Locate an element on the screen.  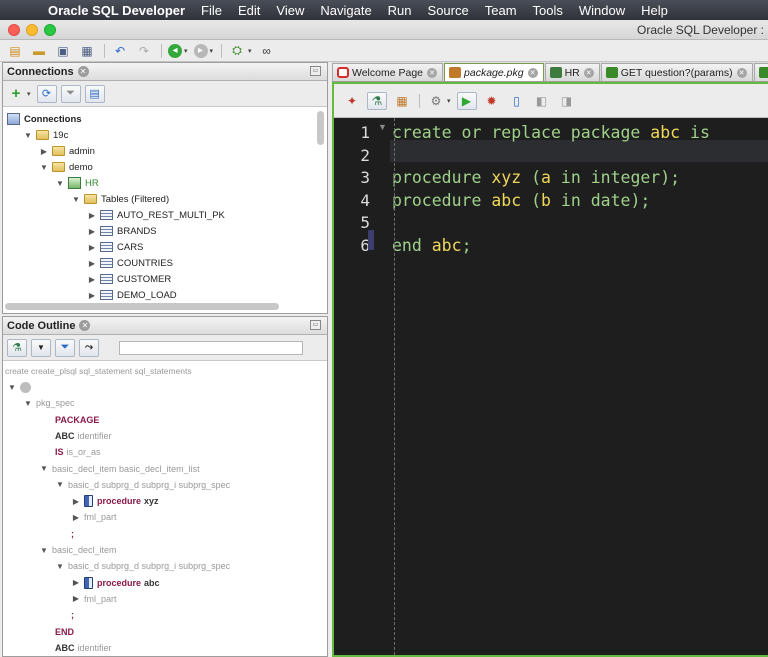
gears-dropdown-icon: ▾ is located at coordinates (449, 101).